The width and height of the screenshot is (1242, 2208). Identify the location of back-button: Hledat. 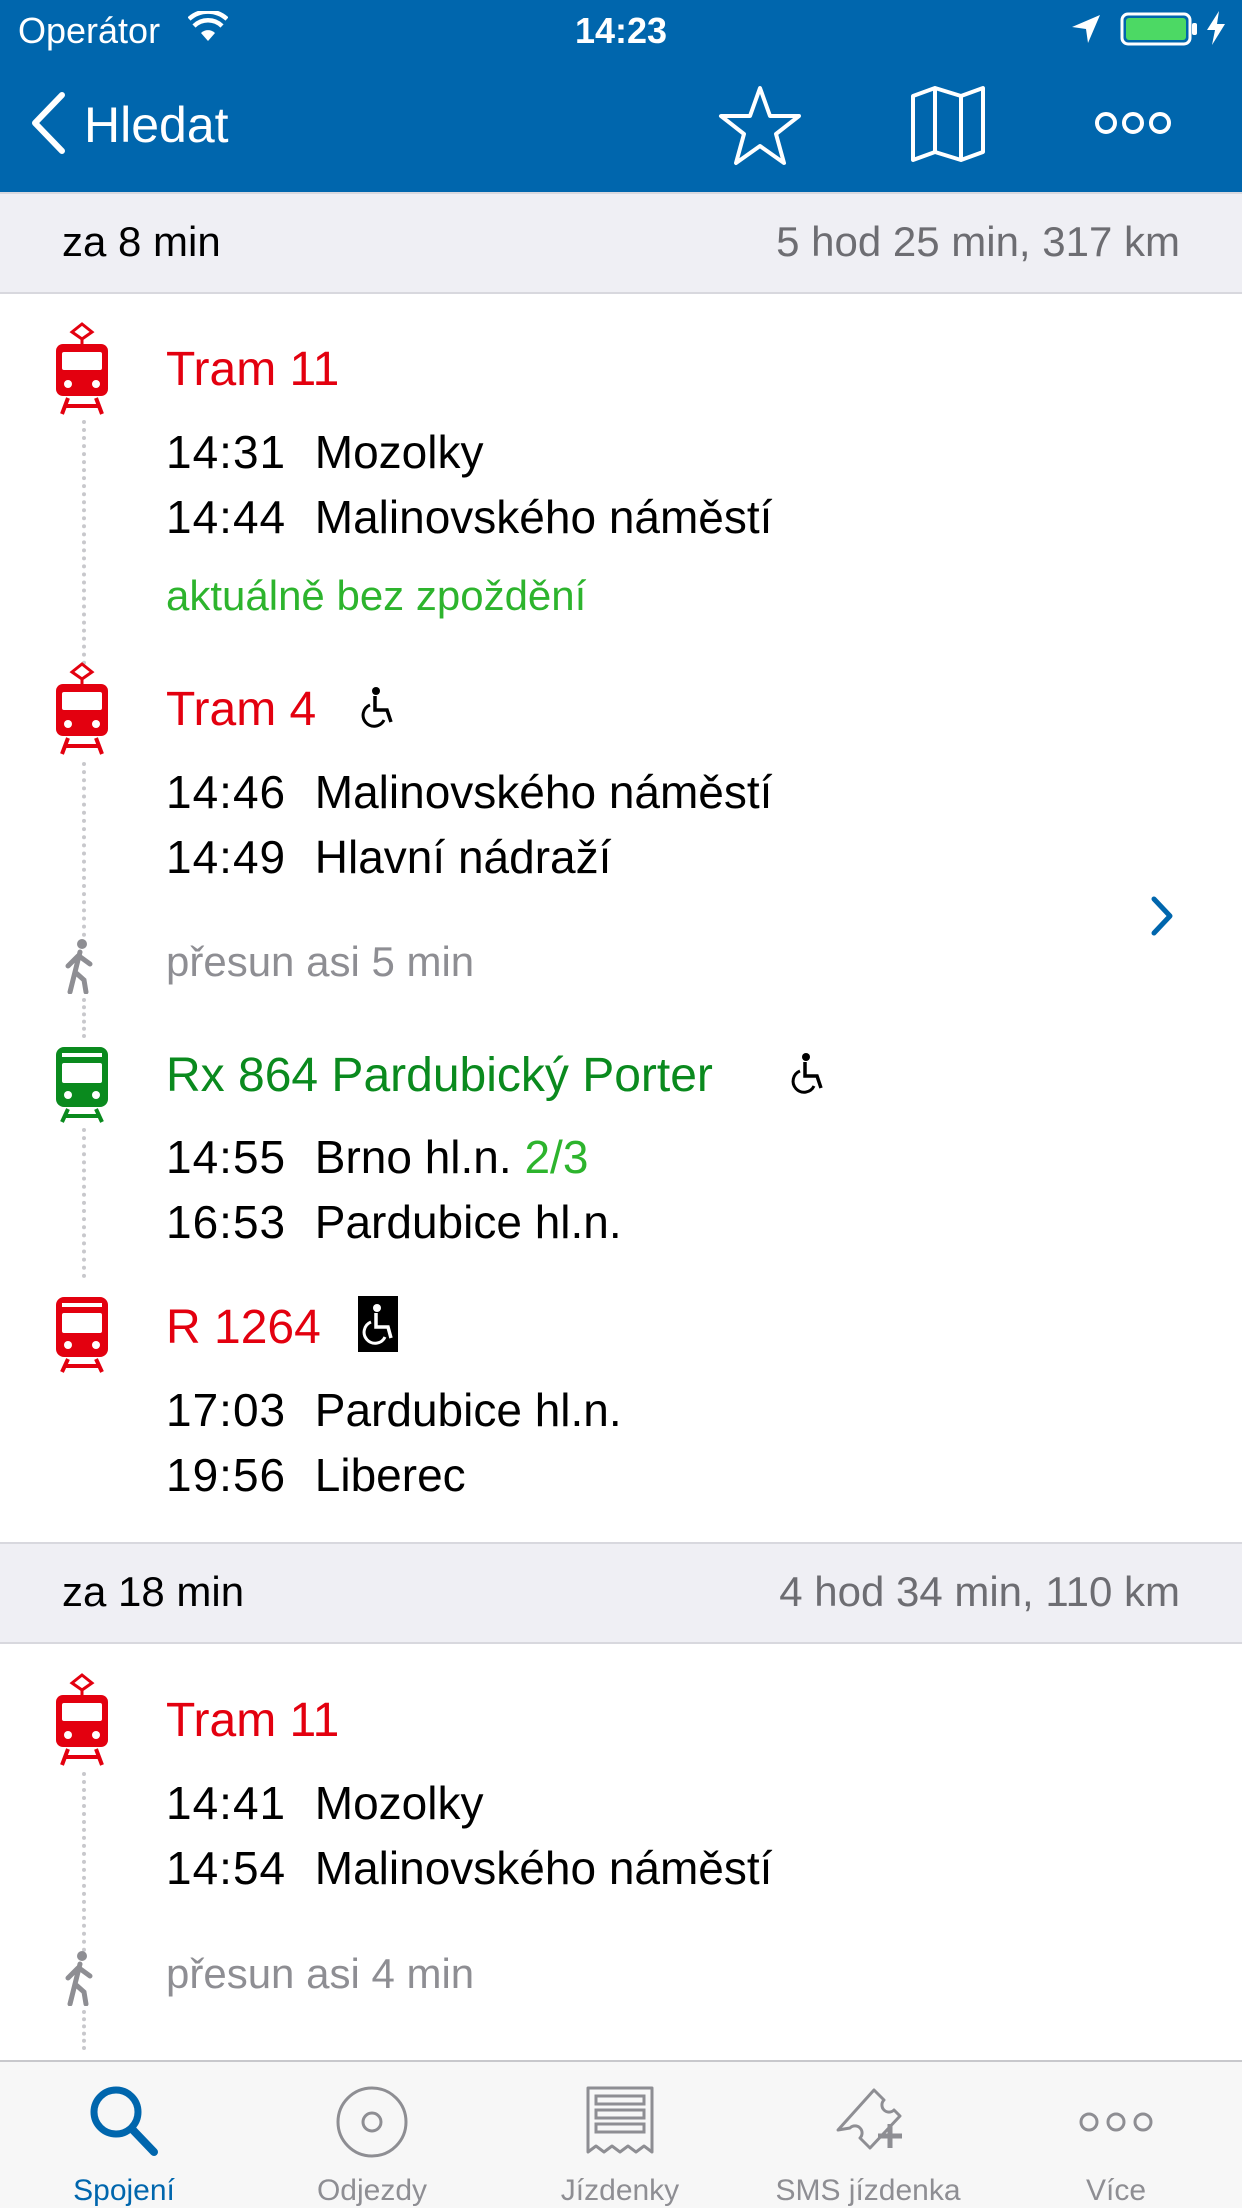
(129, 125).